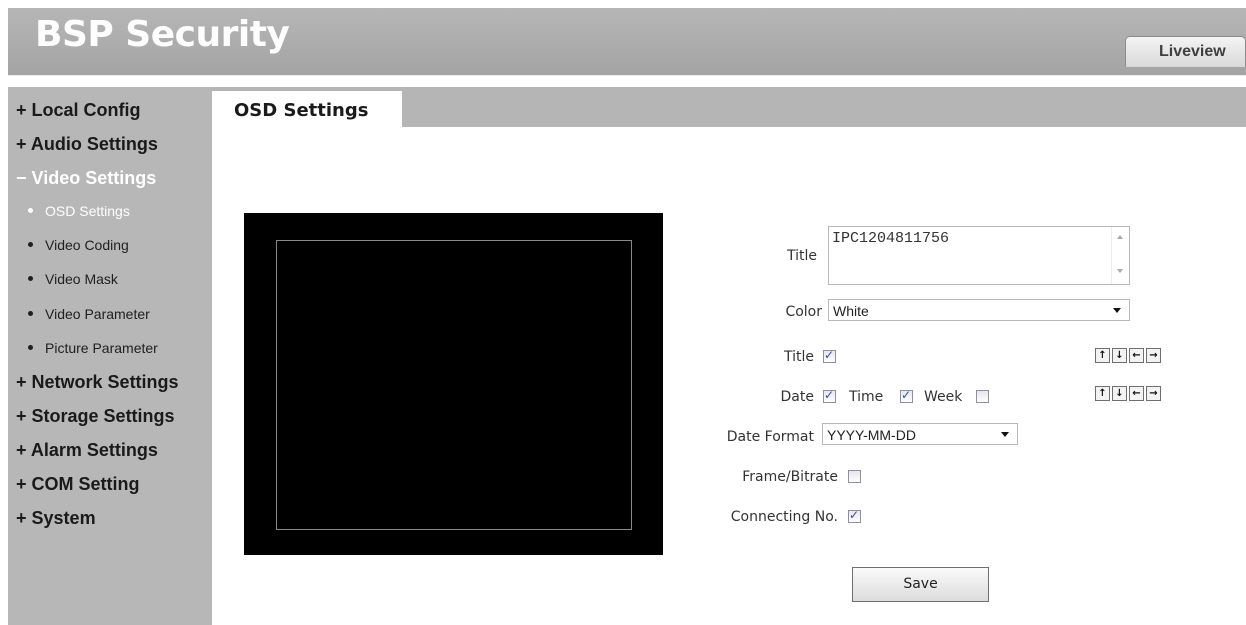  I want to click on sidebar-item-storage-settings: + Storage Settings, so click(95, 416).